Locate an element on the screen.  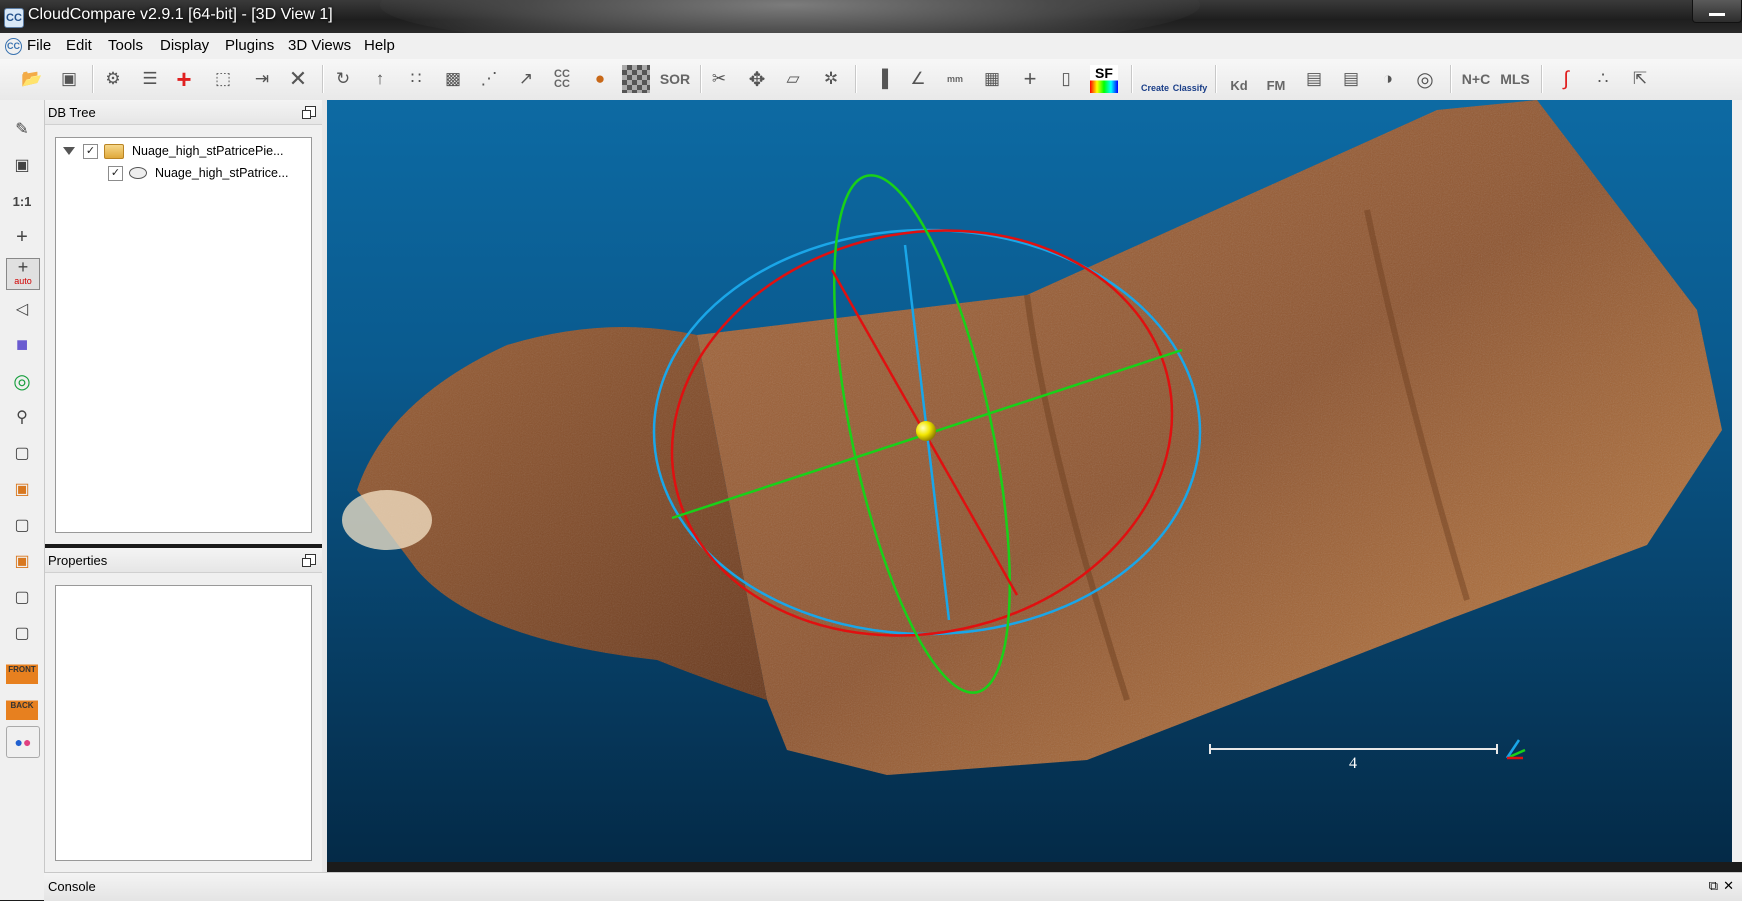
view-left-icon: ▢ is located at coordinates (22, 525).